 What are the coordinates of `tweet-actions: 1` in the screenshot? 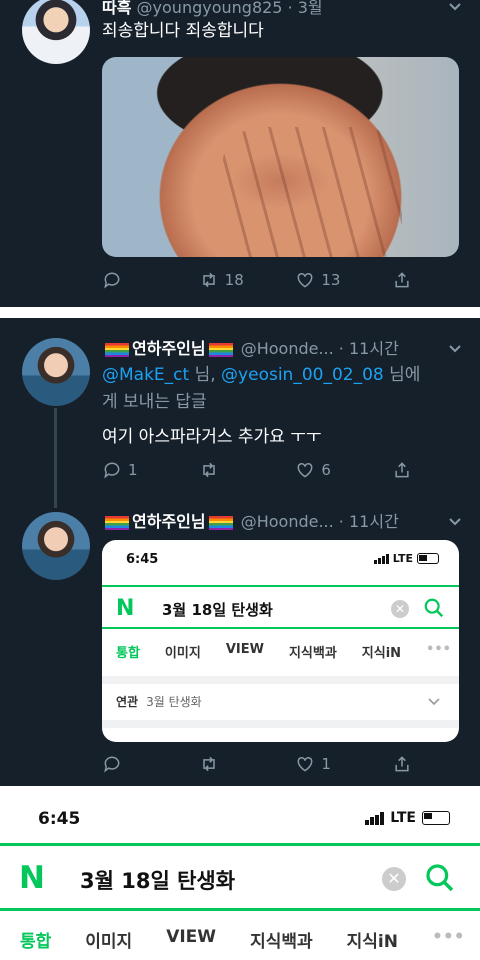 It's located at (257, 764).